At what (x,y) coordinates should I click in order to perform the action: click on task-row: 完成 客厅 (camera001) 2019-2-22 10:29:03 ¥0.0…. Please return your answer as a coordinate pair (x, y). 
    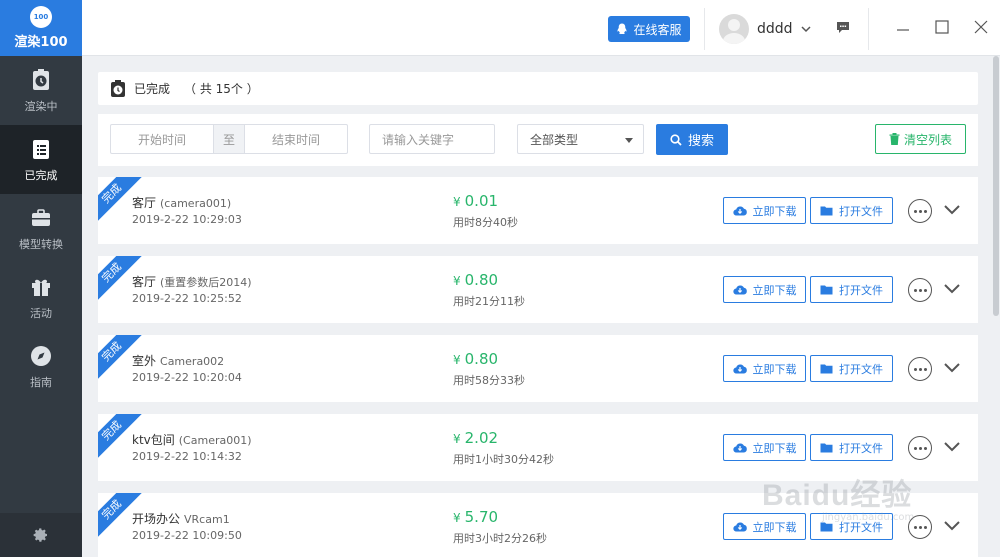
    Looking at the image, I should click on (538, 210).